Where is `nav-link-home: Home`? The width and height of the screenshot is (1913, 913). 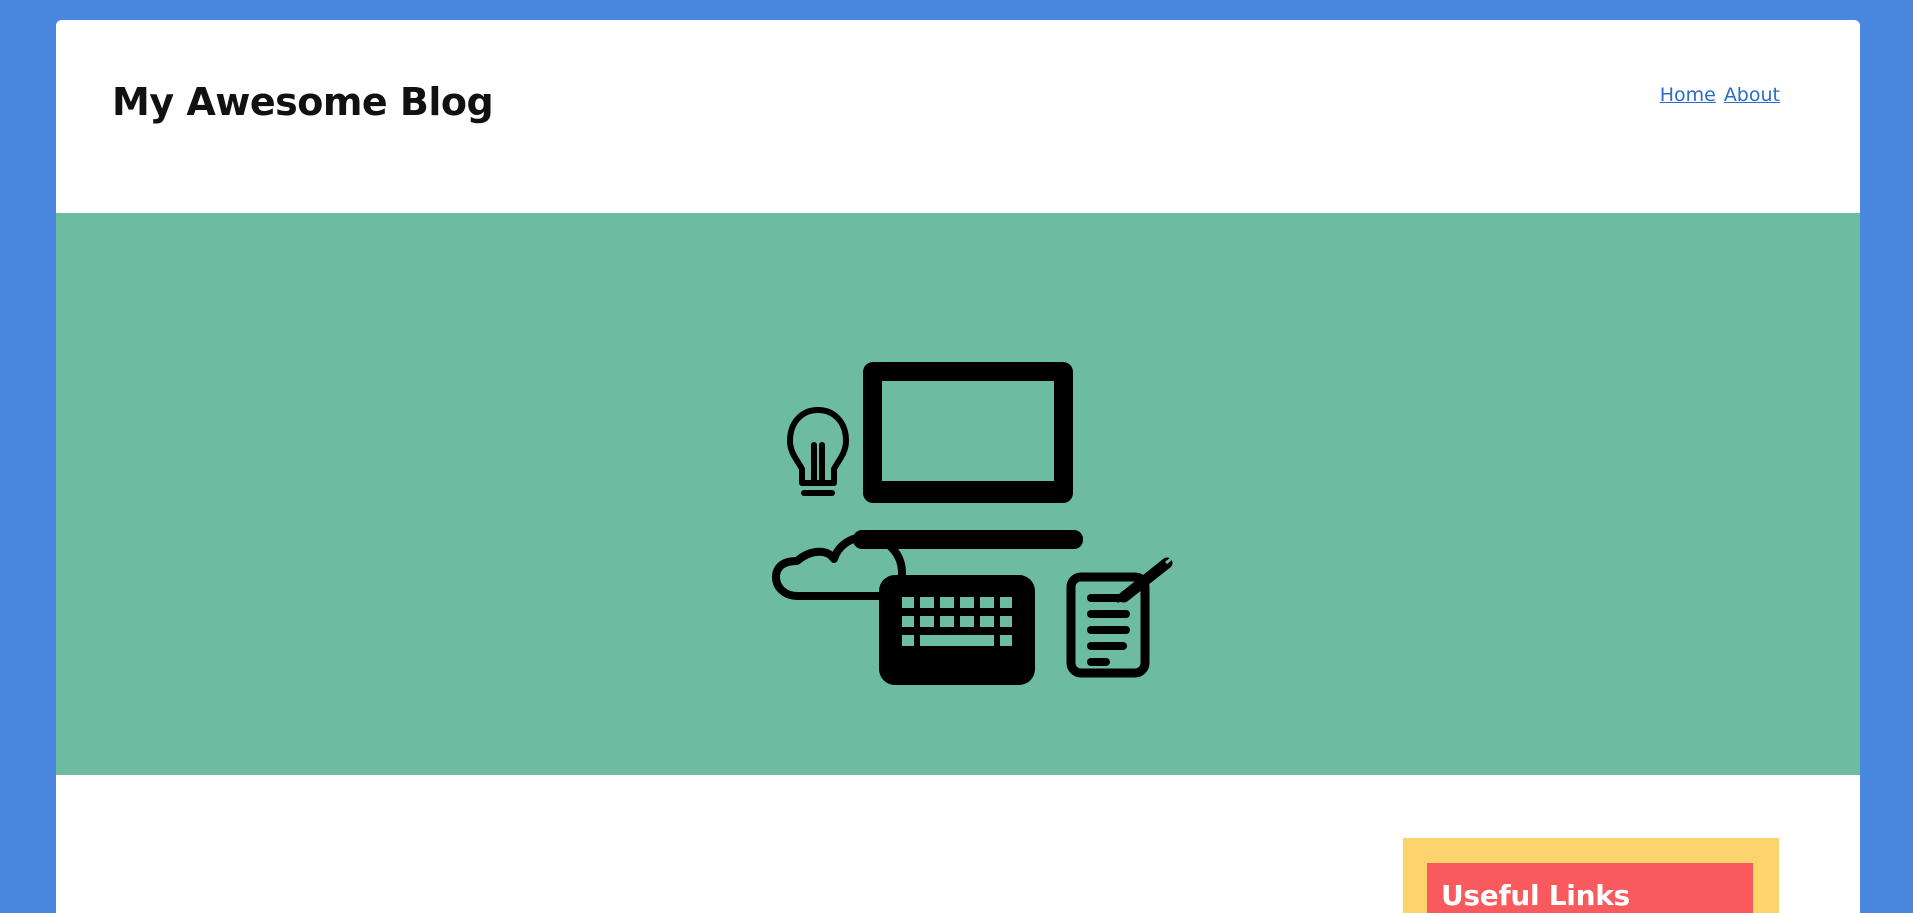 nav-link-home: Home is located at coordinates (1688, 95).